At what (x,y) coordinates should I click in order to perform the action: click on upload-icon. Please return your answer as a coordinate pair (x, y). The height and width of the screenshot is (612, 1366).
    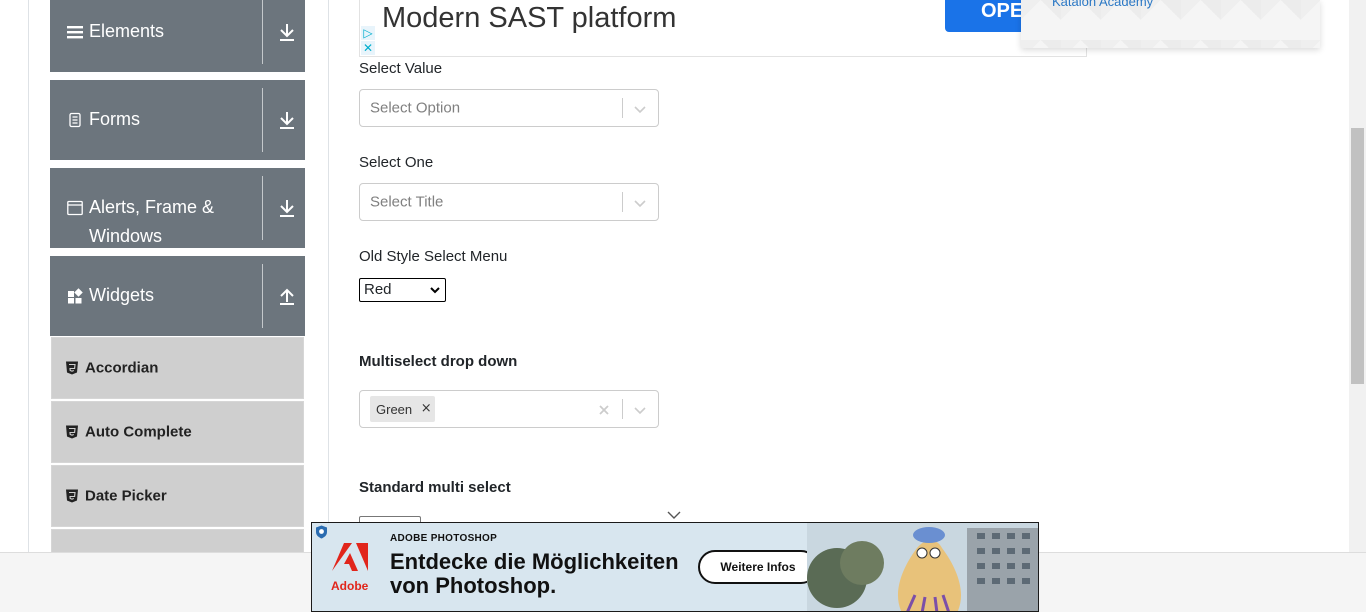
    Looking at the image, I should click on (287, 296).